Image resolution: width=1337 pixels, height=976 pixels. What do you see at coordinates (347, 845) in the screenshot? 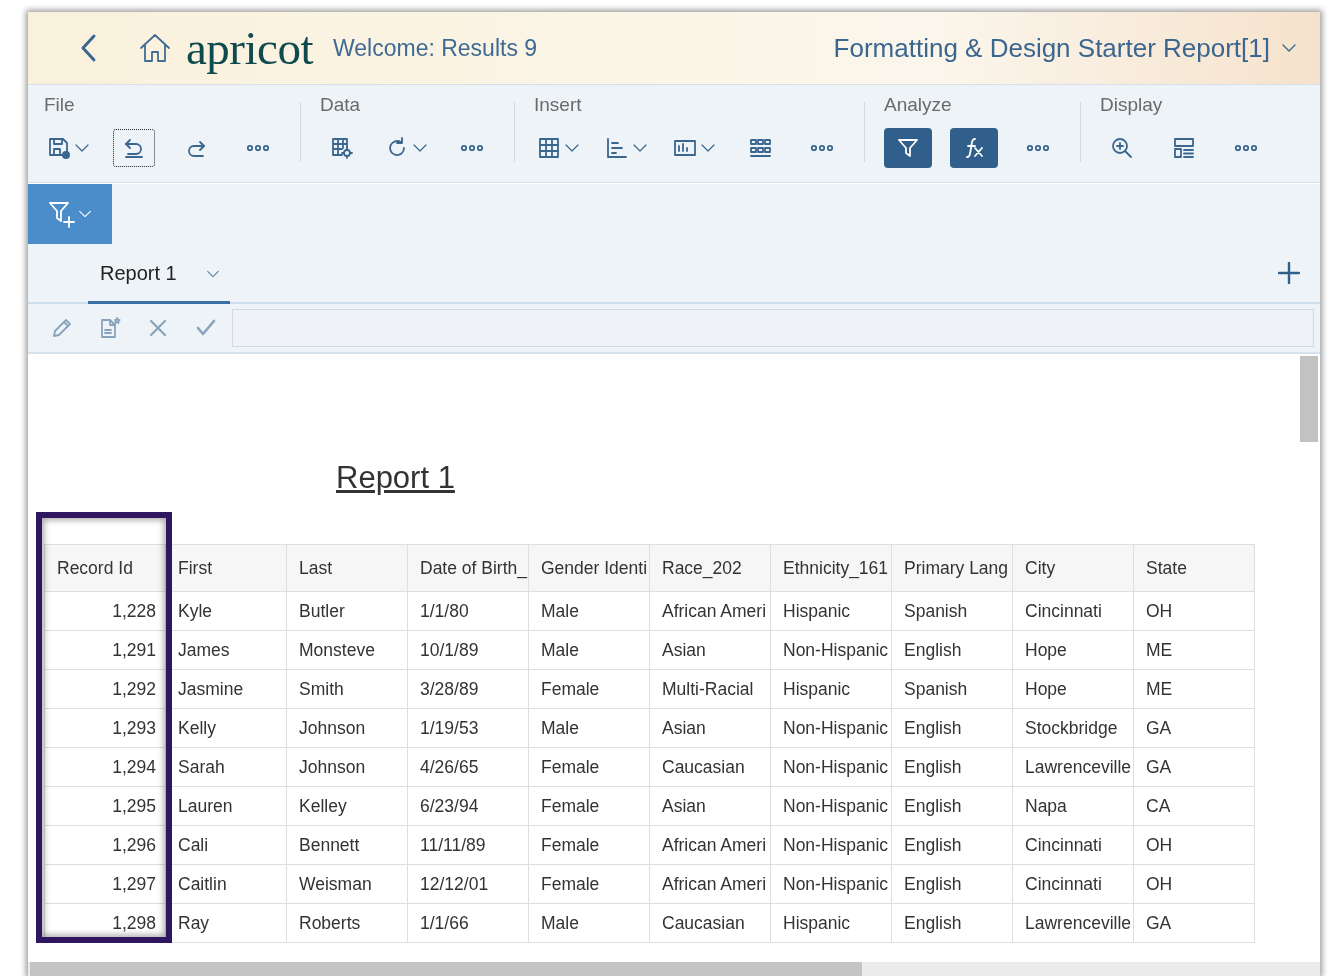
I see `table-cell: Bennett` at bounding box center [347, 845].